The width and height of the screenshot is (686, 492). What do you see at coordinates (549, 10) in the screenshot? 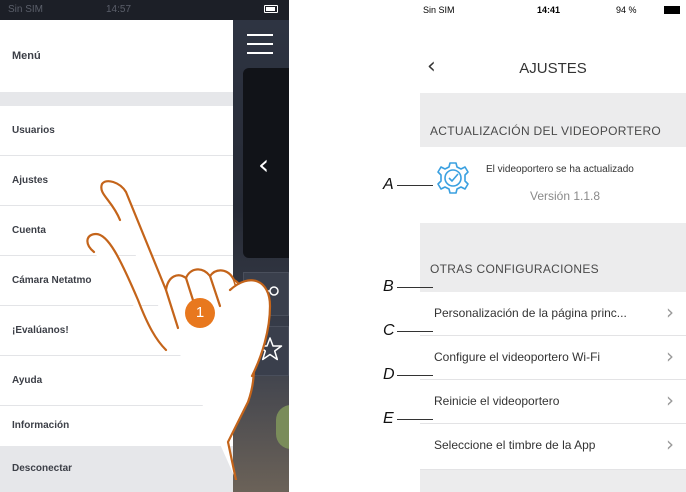
I see `time-label: 14:41` at bounding box center [549, 10].